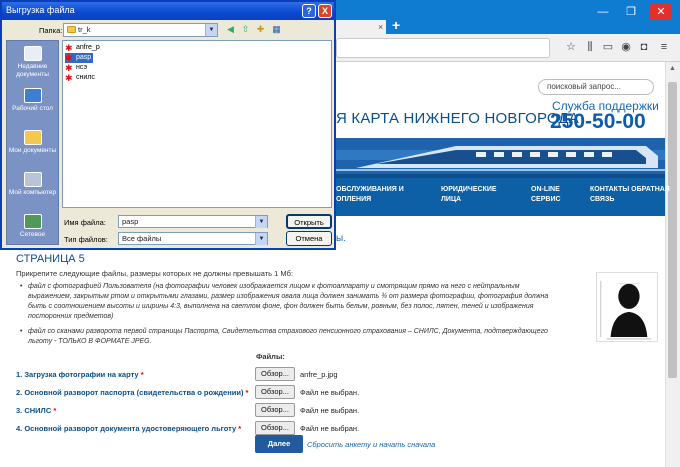  What do you see at coordinates (370, 195) in the screenshot?
I see `nav-item-service: ОБСЛУЖИВАНИЯ И ОПЛЕНИЯ` at bounding box center [370, 195].